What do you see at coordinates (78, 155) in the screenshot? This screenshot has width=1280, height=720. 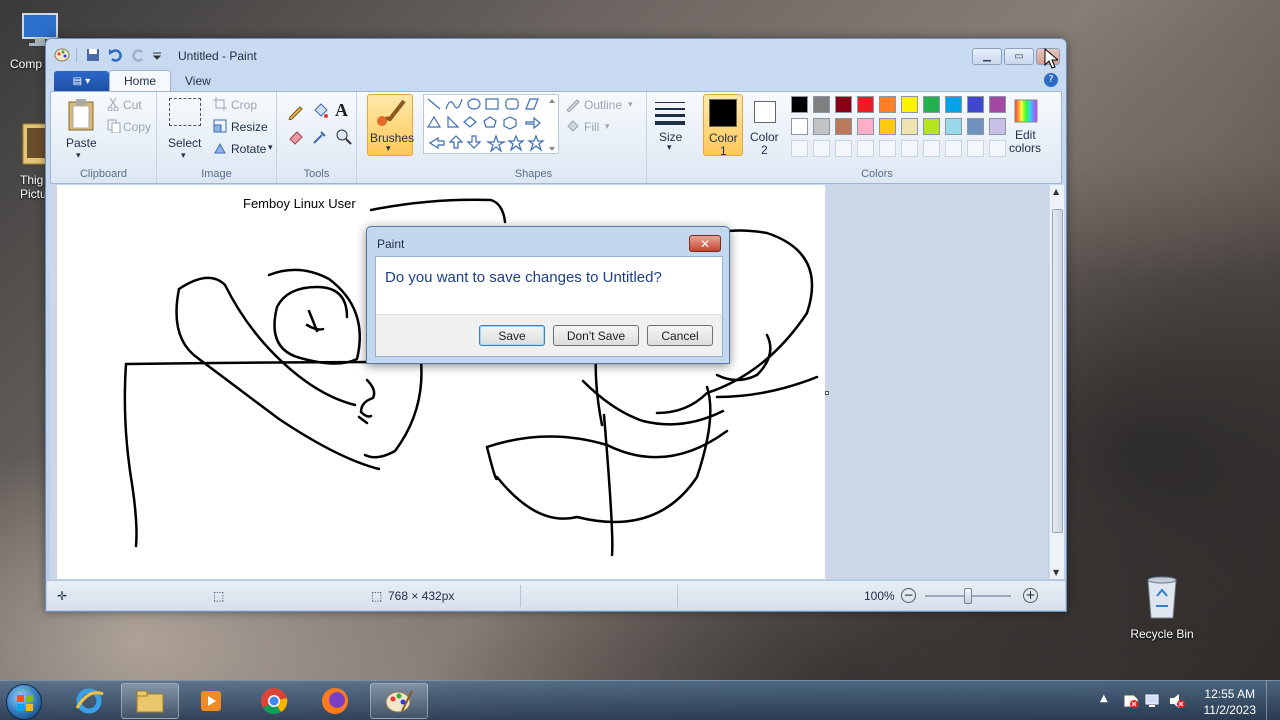 I see `paste-dropdown-icon: ▾` at bounding box center [78, 155].